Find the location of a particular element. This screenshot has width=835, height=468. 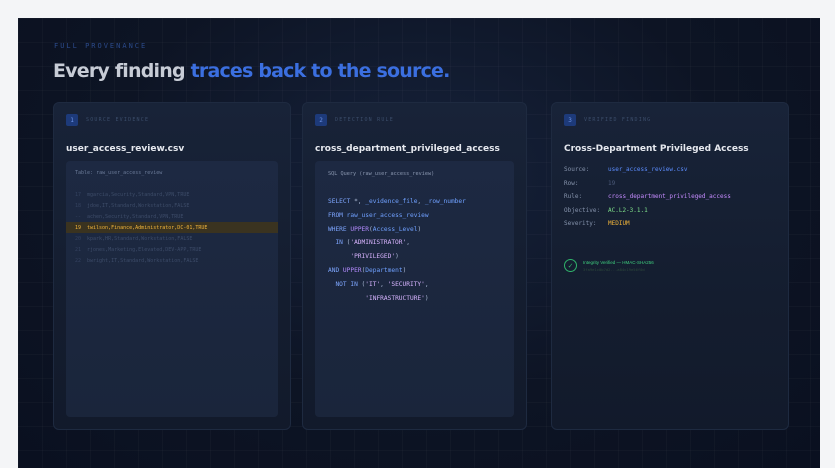

row-text: achen,Security,Standard,VPN,TRUE is located at coordinates (135, 216).